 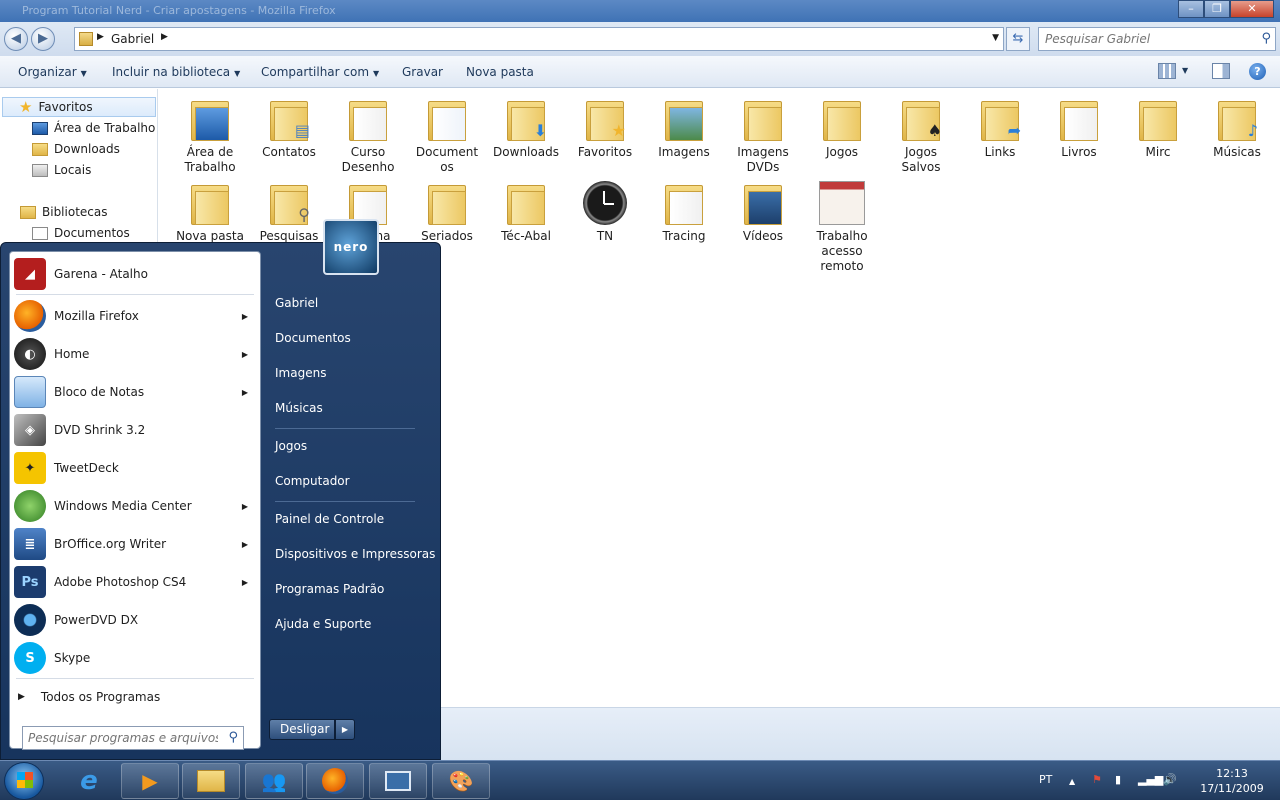 What do you see at coordinates (447, 208) in the screenshot?
I see `folder-item: Seriados` at bounding box center [447, 208].